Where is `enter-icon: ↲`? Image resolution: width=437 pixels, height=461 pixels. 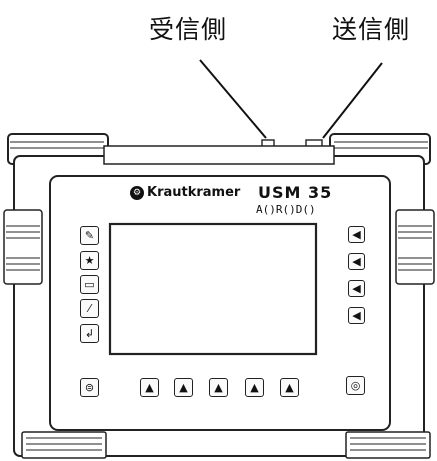 enter-icon: ↲ is located at coordinates (89, 333).